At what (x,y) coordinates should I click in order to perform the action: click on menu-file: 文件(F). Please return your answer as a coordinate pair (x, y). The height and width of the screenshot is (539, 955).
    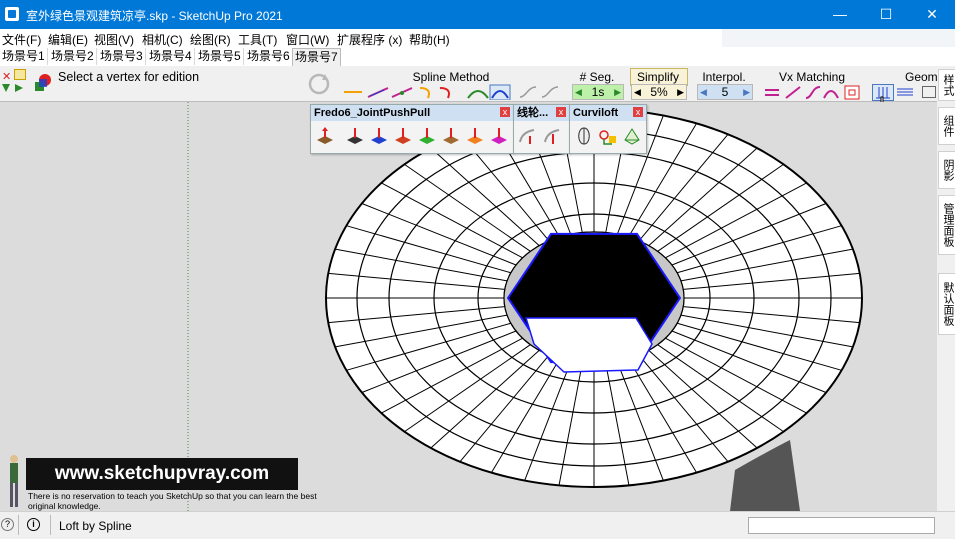
    Looking at the image, I should click on (21, 39).